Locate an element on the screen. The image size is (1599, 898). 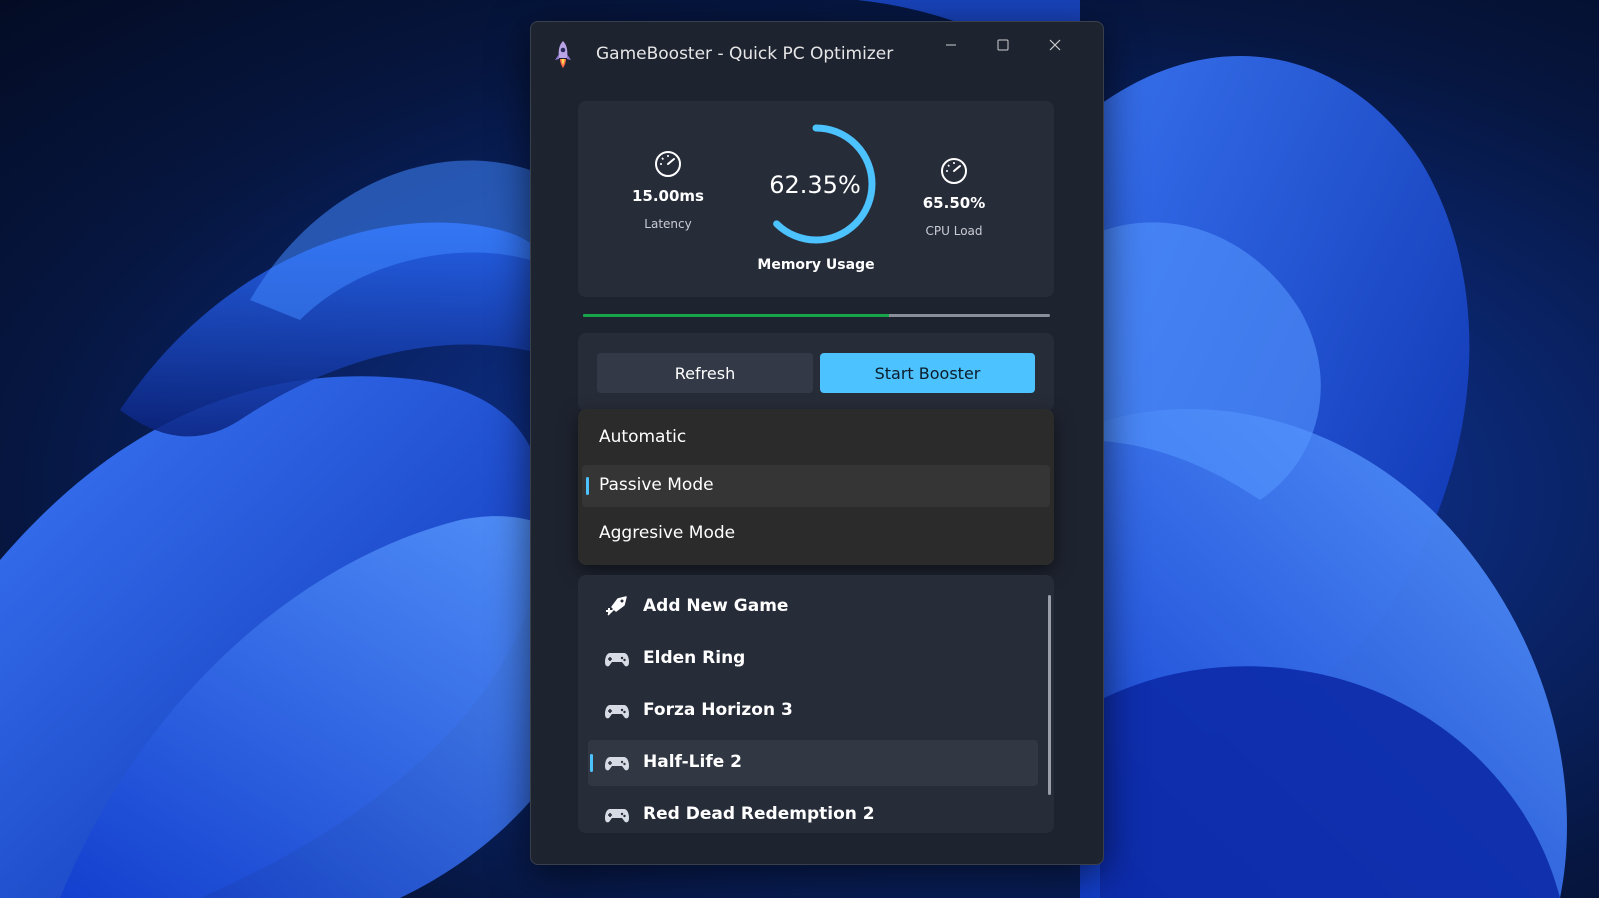
maximize-button is located at coordinates (1003, 45).